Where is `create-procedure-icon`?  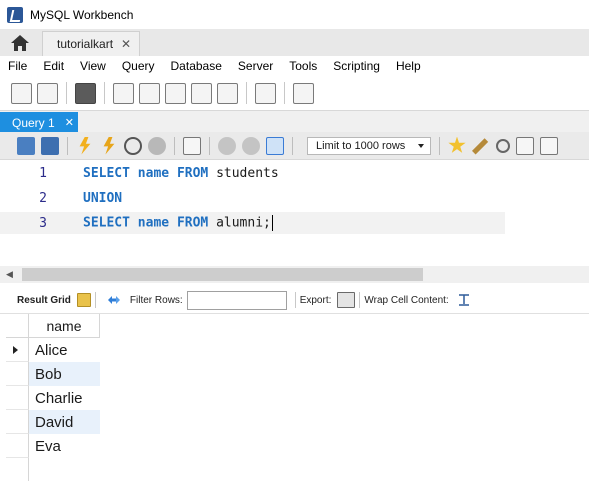 create-procedure-icon is located at coordinates (201, 93).